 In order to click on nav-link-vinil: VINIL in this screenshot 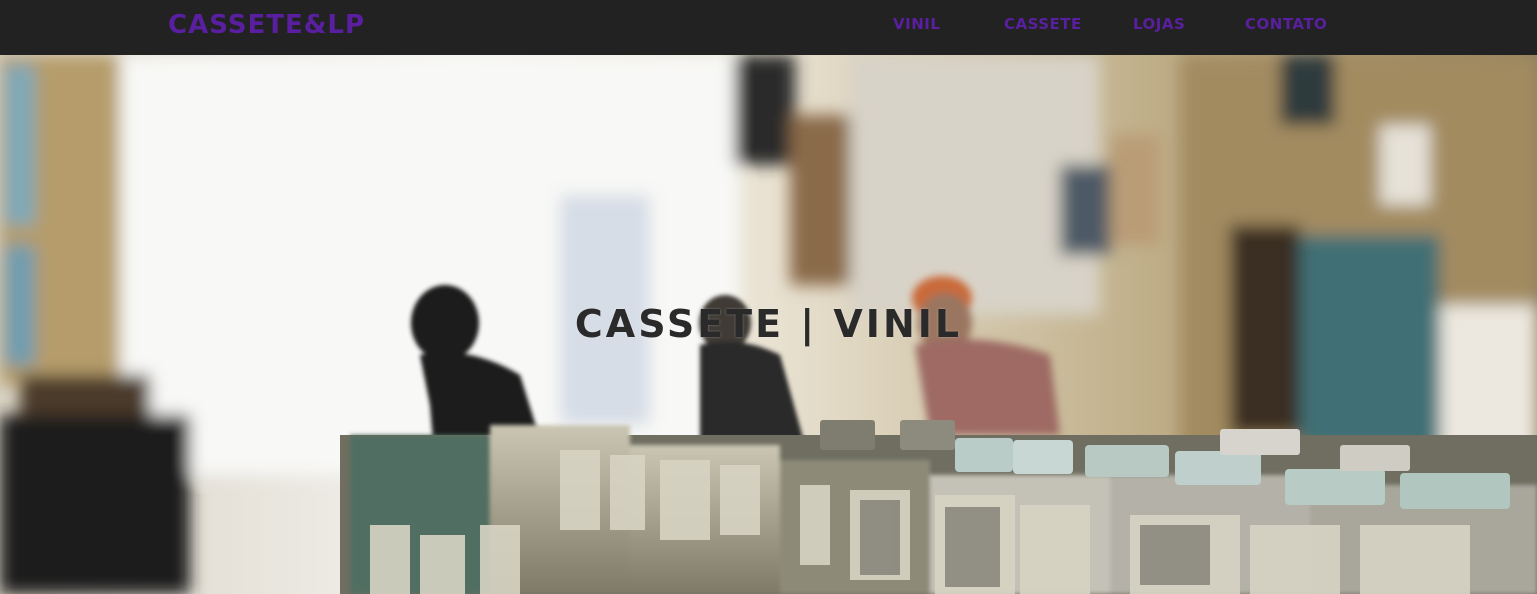, I will do `click(916, 24)`.